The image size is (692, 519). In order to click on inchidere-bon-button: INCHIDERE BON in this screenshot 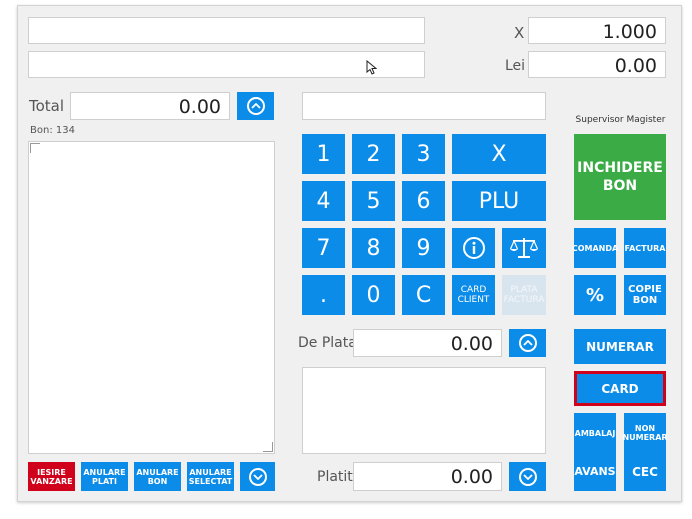, I will do `click(620, 177)`.